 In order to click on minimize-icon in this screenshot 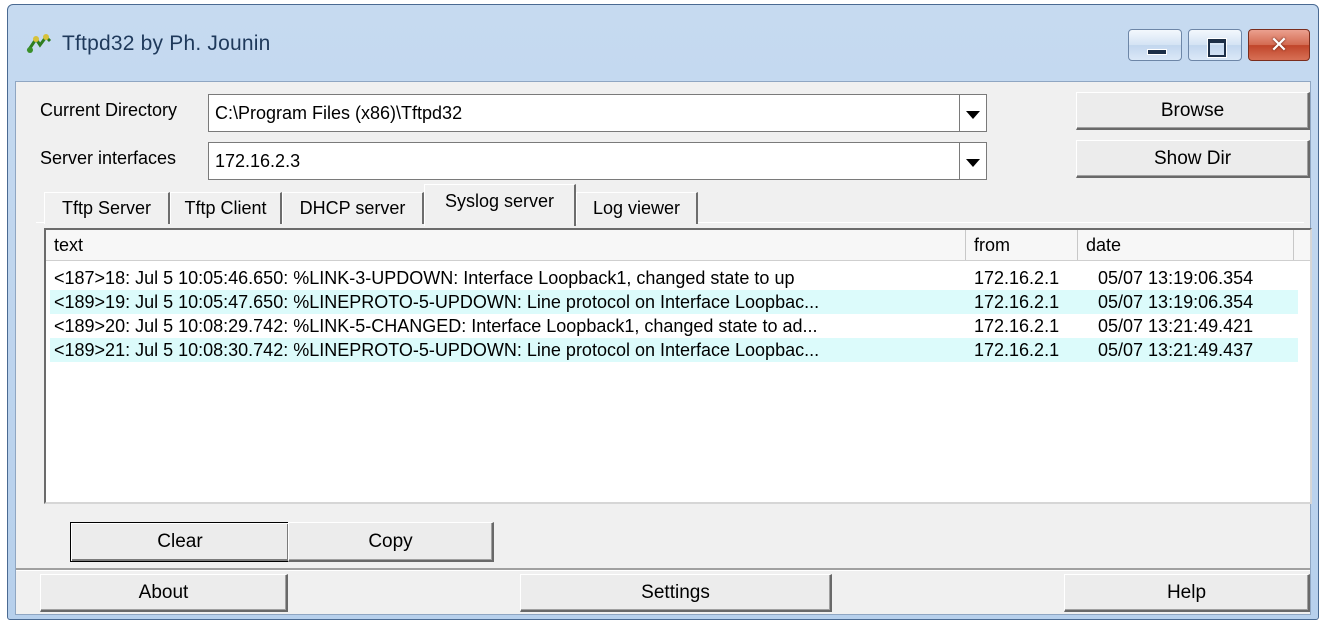, I will do `click(1157, 52)`.